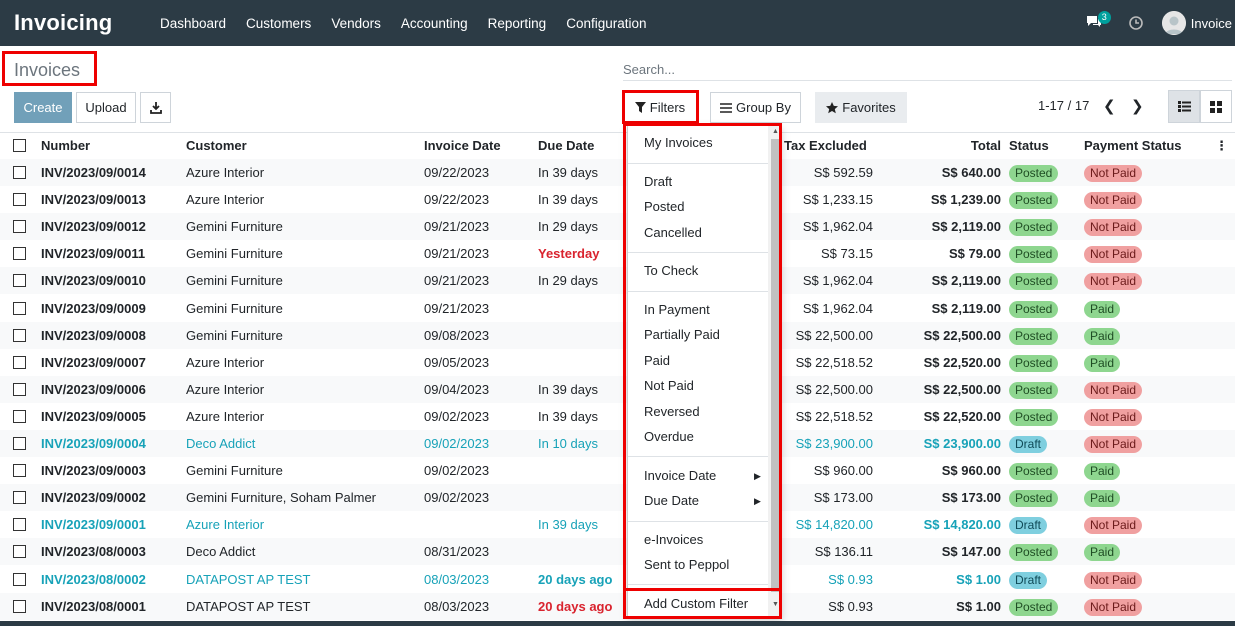 The height and width of the screenshot is (626, 1235). What do you see at coordinates (1136, 23) in the screenshot?
I see `clock-icon` at bounding box center [1136, 23].